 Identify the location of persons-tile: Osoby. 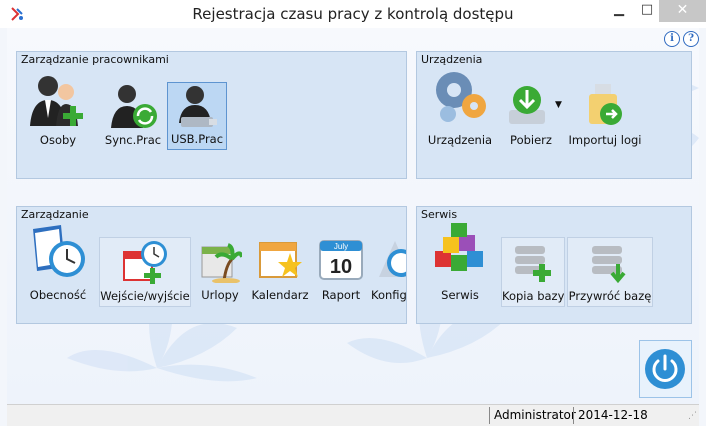
(58, 108).